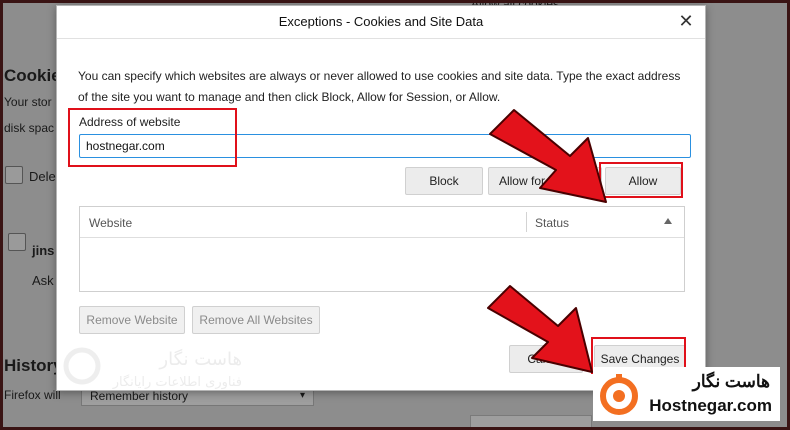 This screenshot has height=430, width=790. I want to click on bg-button, so click(531, 421).